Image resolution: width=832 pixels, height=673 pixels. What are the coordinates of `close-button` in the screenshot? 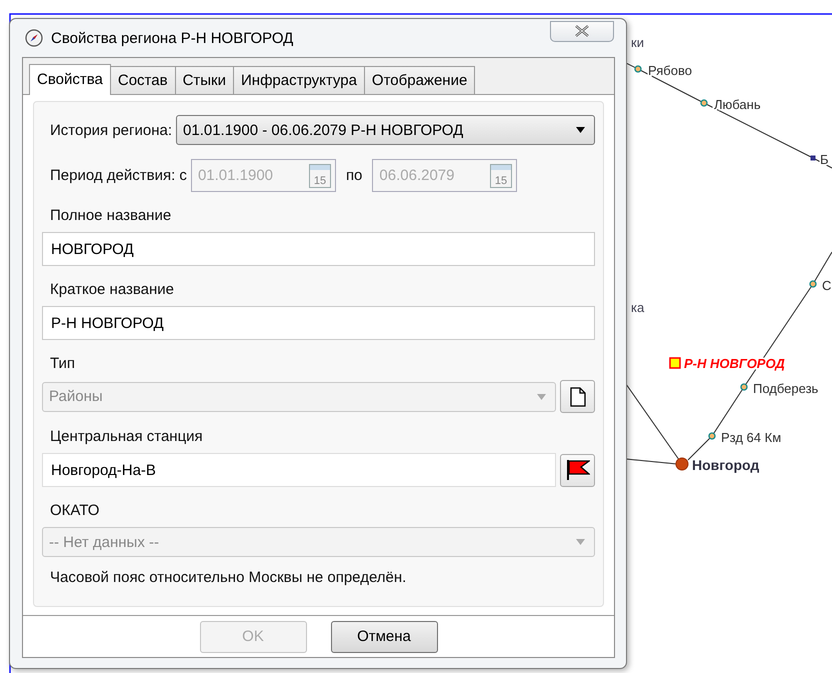 It's located at (582, 31).